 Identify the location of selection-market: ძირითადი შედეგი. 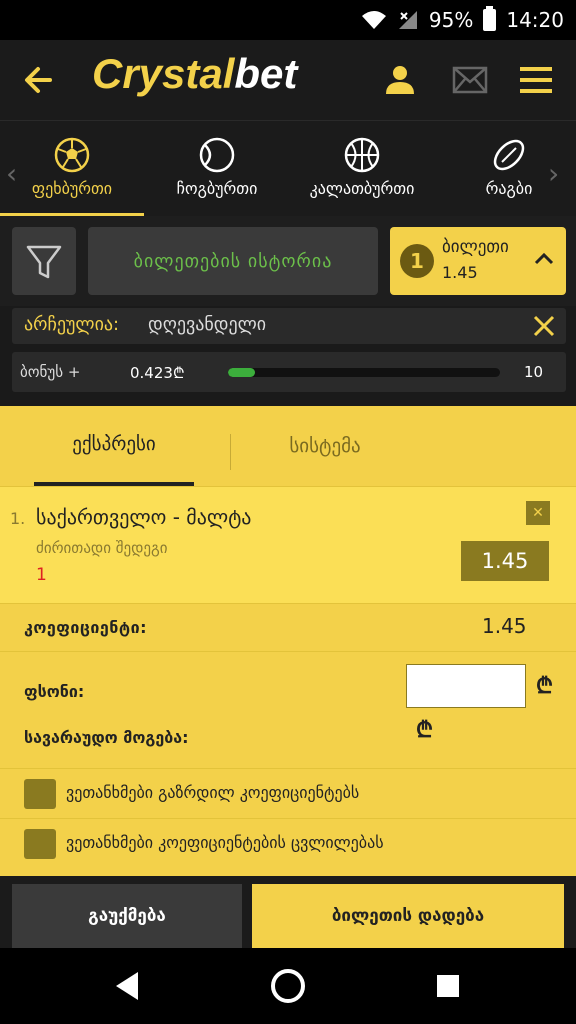
(102, 548).